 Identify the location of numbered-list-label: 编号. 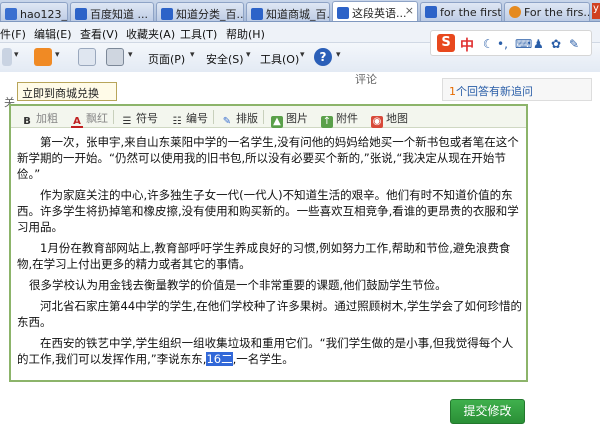
(197, 118).